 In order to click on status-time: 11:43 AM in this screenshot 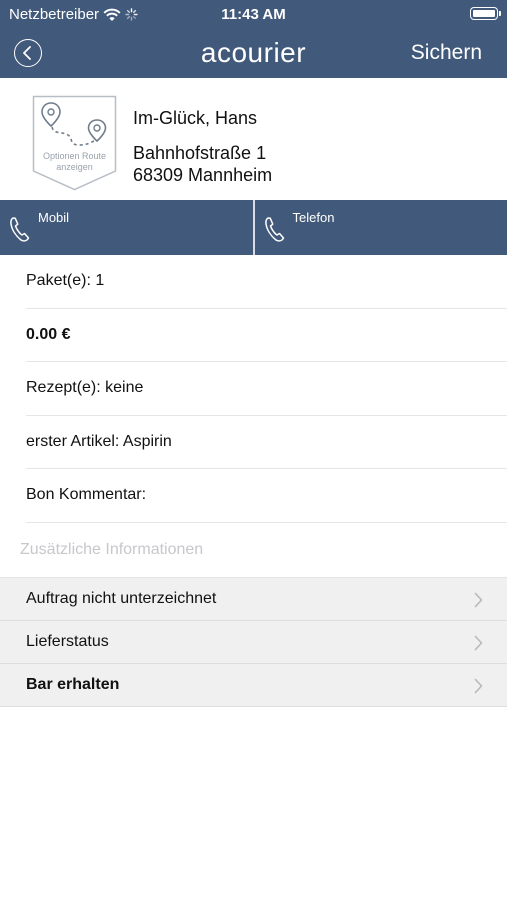, I will do `click(253, 14)`.